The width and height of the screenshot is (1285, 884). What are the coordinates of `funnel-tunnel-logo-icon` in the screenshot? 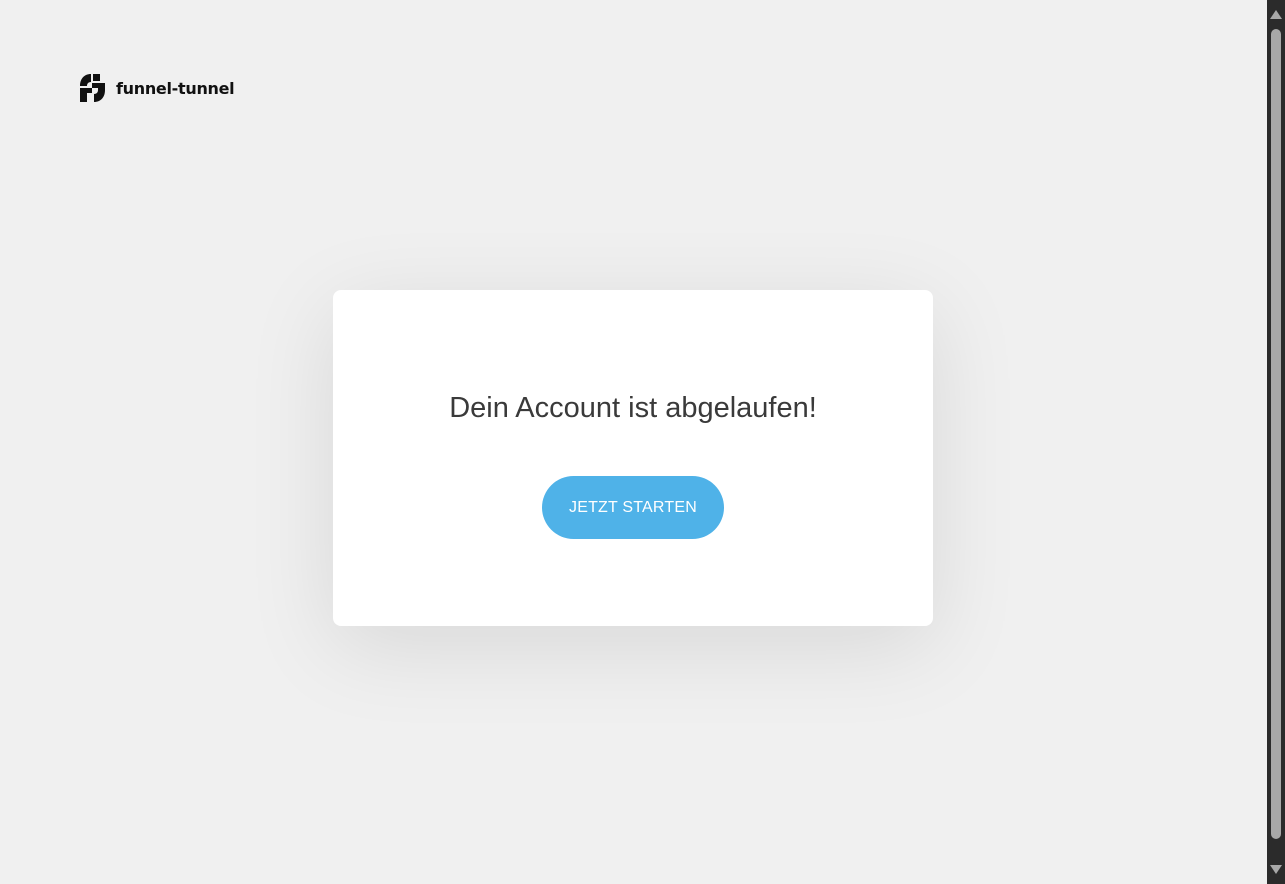 It's located at (92, 88).